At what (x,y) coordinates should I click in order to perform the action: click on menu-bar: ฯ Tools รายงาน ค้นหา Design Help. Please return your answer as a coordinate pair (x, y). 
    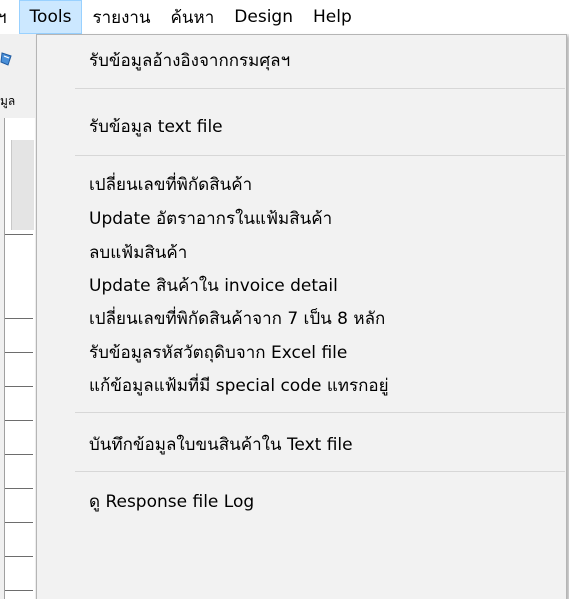
    Looking at the image, I should click on (284, 17).